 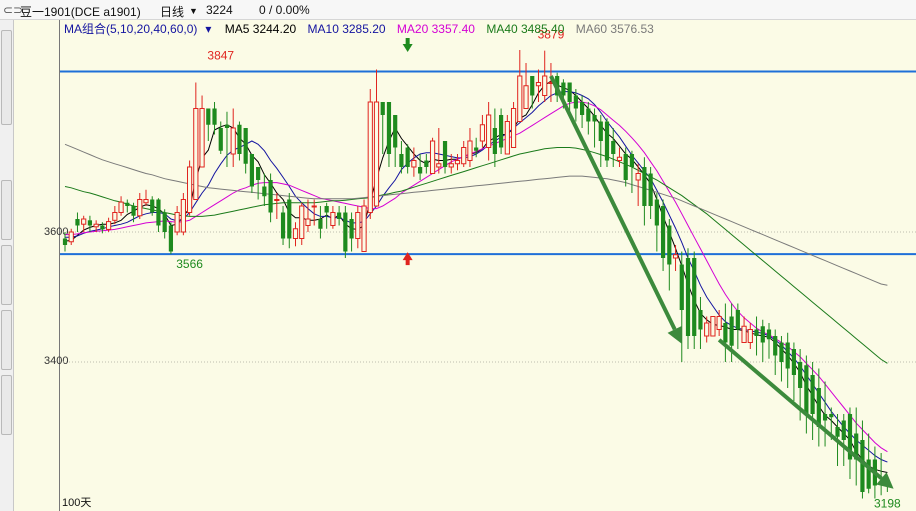 I want to click on chevron-down-icon: ▾, so click(x=208, y=29).